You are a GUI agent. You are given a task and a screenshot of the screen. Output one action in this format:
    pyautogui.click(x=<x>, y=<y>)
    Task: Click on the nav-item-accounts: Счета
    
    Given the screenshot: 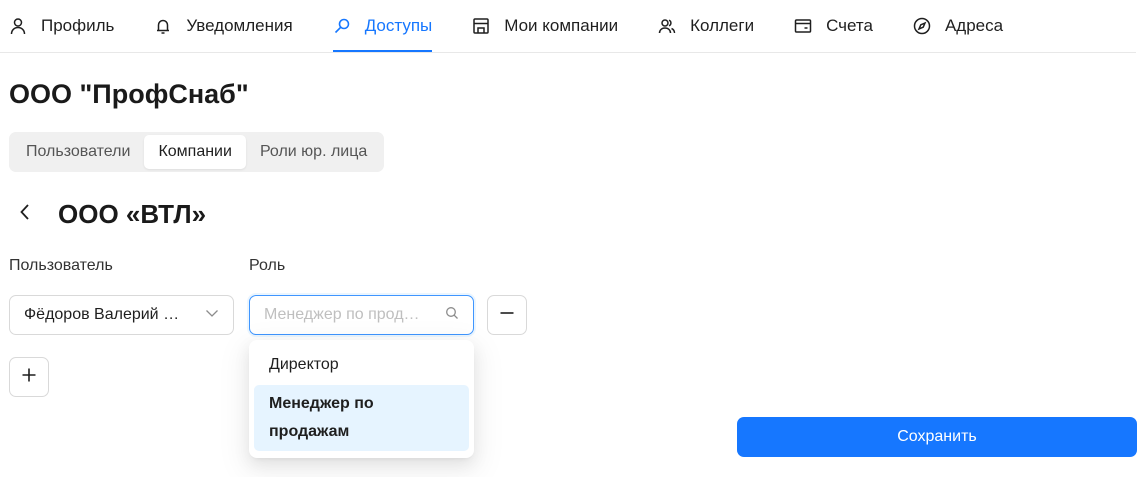 What is the action you would take?
    pyautogui.click(x=833, y=26)
    